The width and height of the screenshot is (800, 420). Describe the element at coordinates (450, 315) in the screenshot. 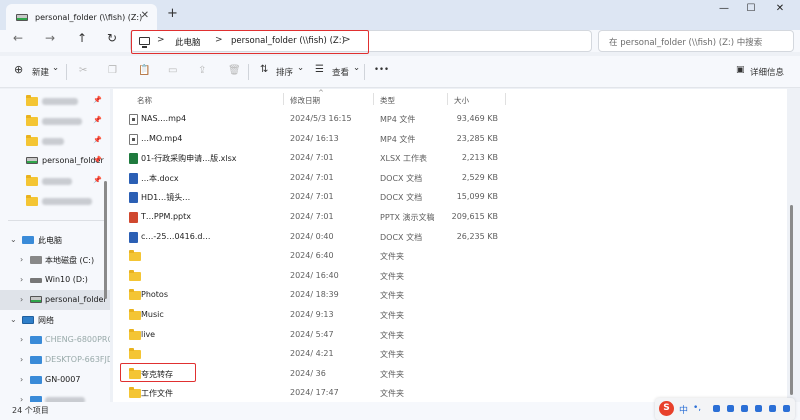

I see `table-row: Music 2024/ 9:13 文件夹` at that location.